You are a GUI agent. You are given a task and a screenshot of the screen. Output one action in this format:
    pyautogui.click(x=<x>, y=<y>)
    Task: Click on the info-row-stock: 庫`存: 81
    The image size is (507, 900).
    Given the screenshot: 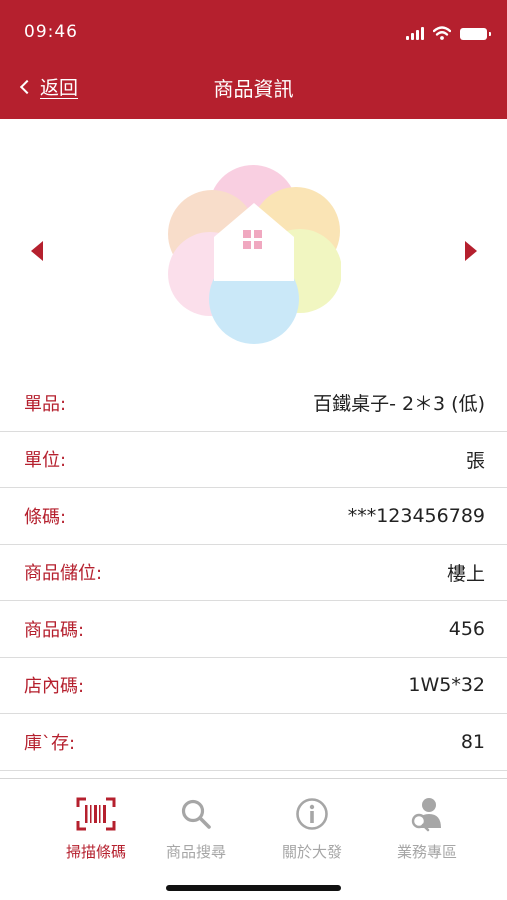 What is the action you would take?
    pyautogui.click(x=253, y=742)
    